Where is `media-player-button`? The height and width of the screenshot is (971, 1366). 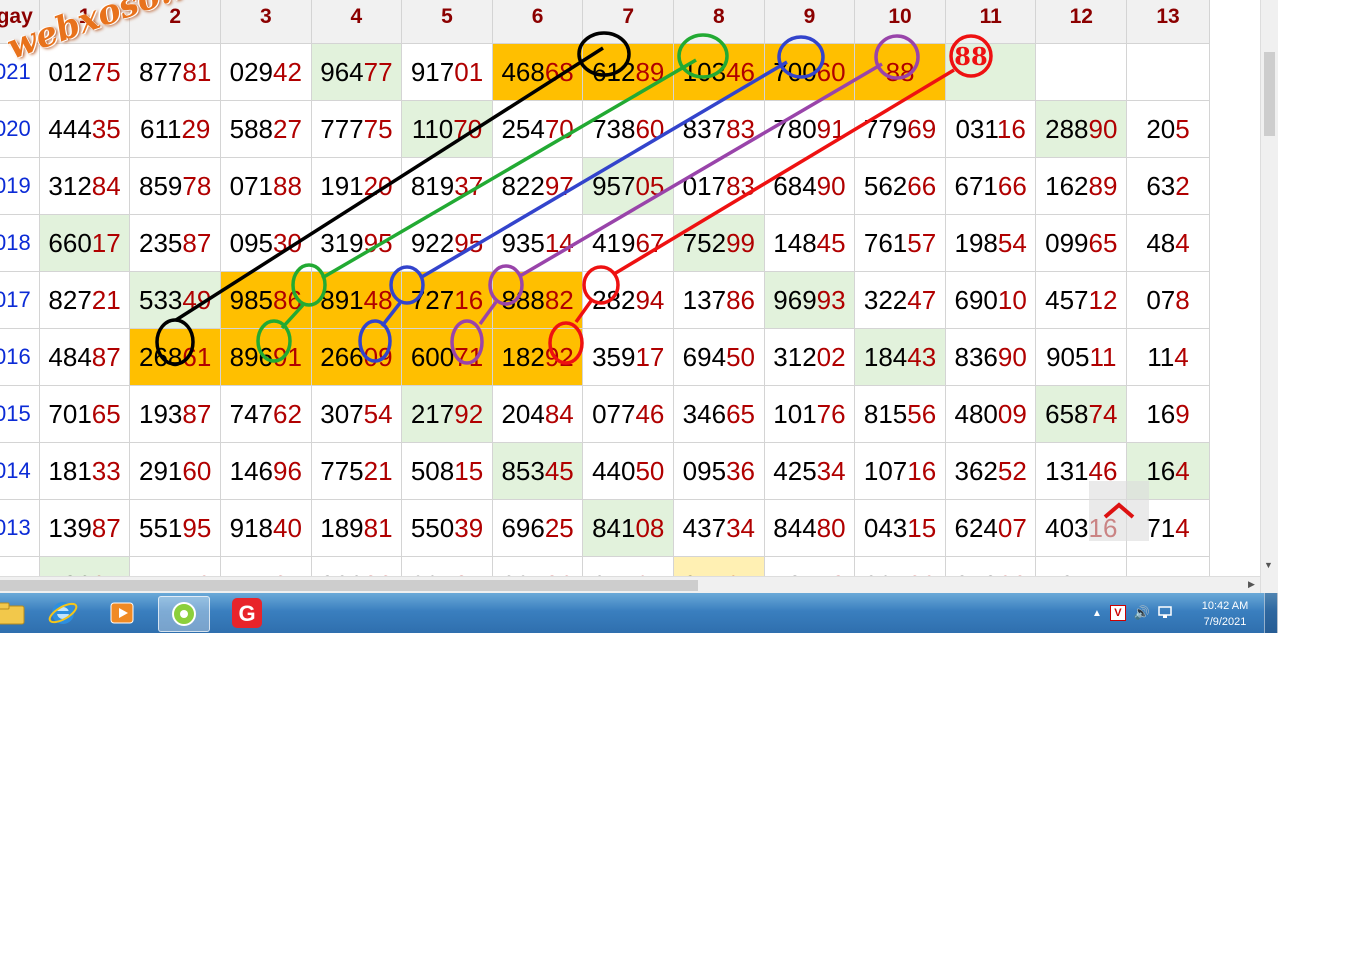
media-player-button is located at coordinates (122, 613).